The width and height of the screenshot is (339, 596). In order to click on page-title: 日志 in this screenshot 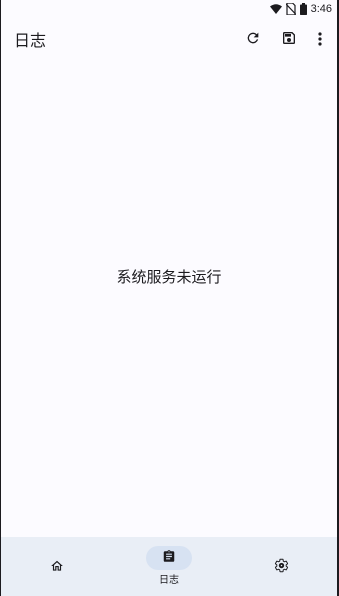, I will do `click(30, 40)`.